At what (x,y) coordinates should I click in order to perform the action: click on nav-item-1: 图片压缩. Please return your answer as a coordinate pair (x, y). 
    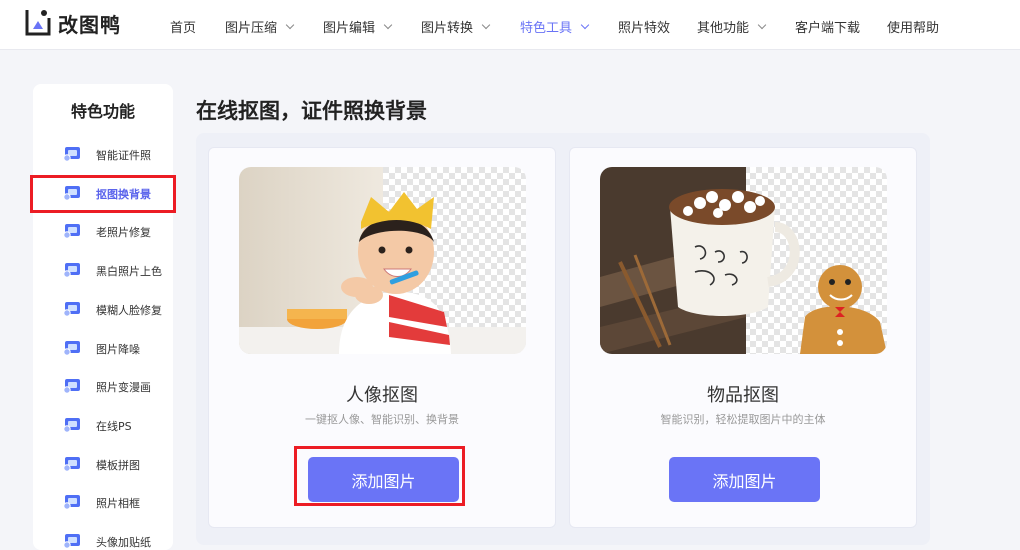
    Looking at the image, I should click on (260, 26).